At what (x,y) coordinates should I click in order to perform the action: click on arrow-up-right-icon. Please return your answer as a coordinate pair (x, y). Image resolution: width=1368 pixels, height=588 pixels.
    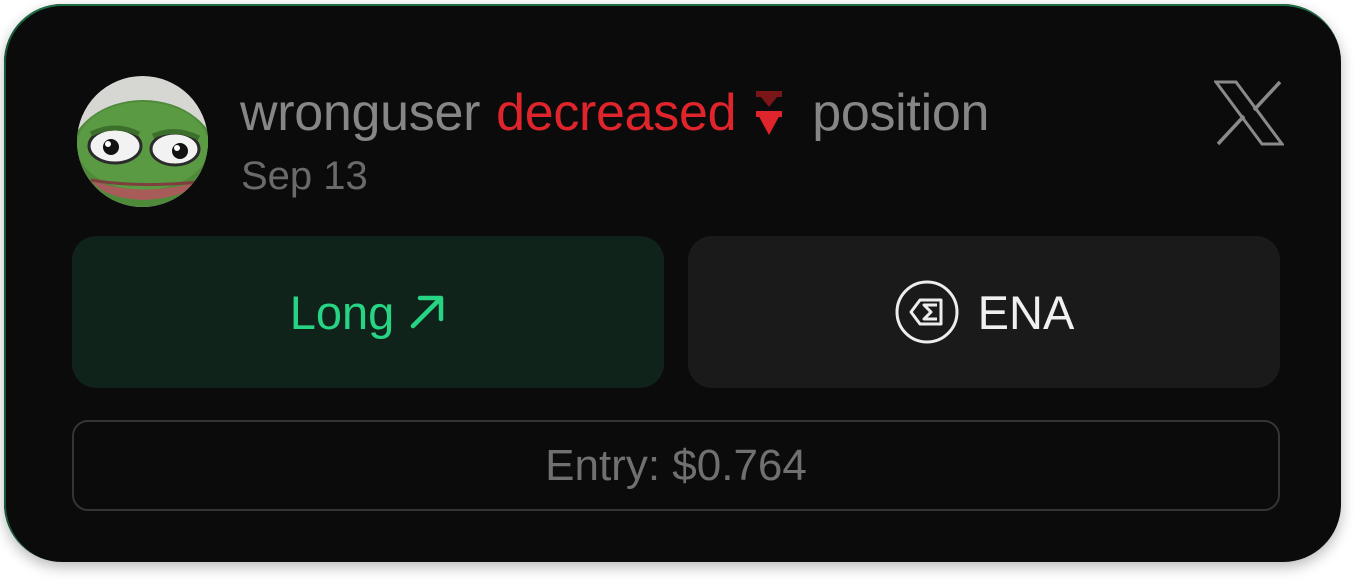
    Looking at the image, I should click on (427, 312).